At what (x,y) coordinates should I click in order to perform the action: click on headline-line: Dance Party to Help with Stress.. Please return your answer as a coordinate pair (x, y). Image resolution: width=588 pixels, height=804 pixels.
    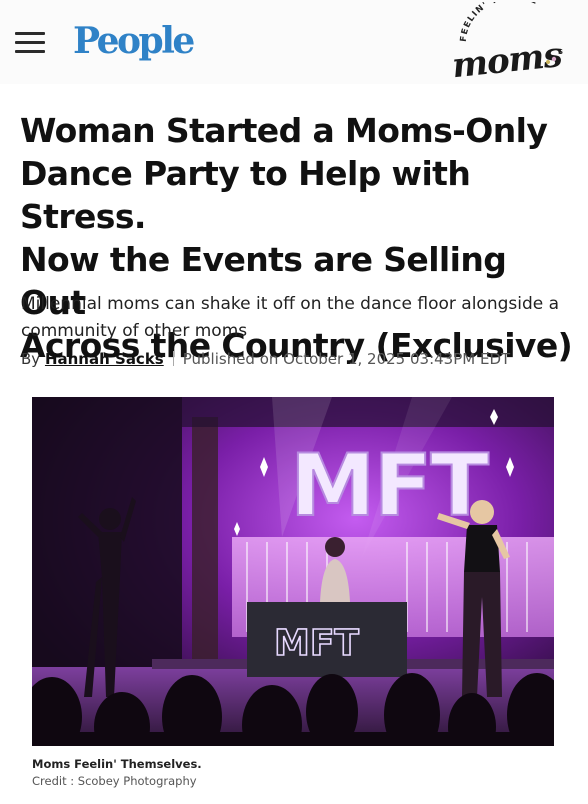
    Looking at the image, I should click on (245, 195).